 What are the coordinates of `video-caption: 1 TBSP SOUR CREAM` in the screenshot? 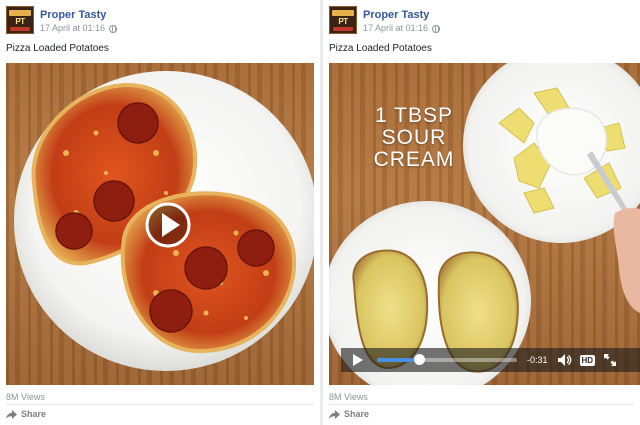 It's located at (414, 138).